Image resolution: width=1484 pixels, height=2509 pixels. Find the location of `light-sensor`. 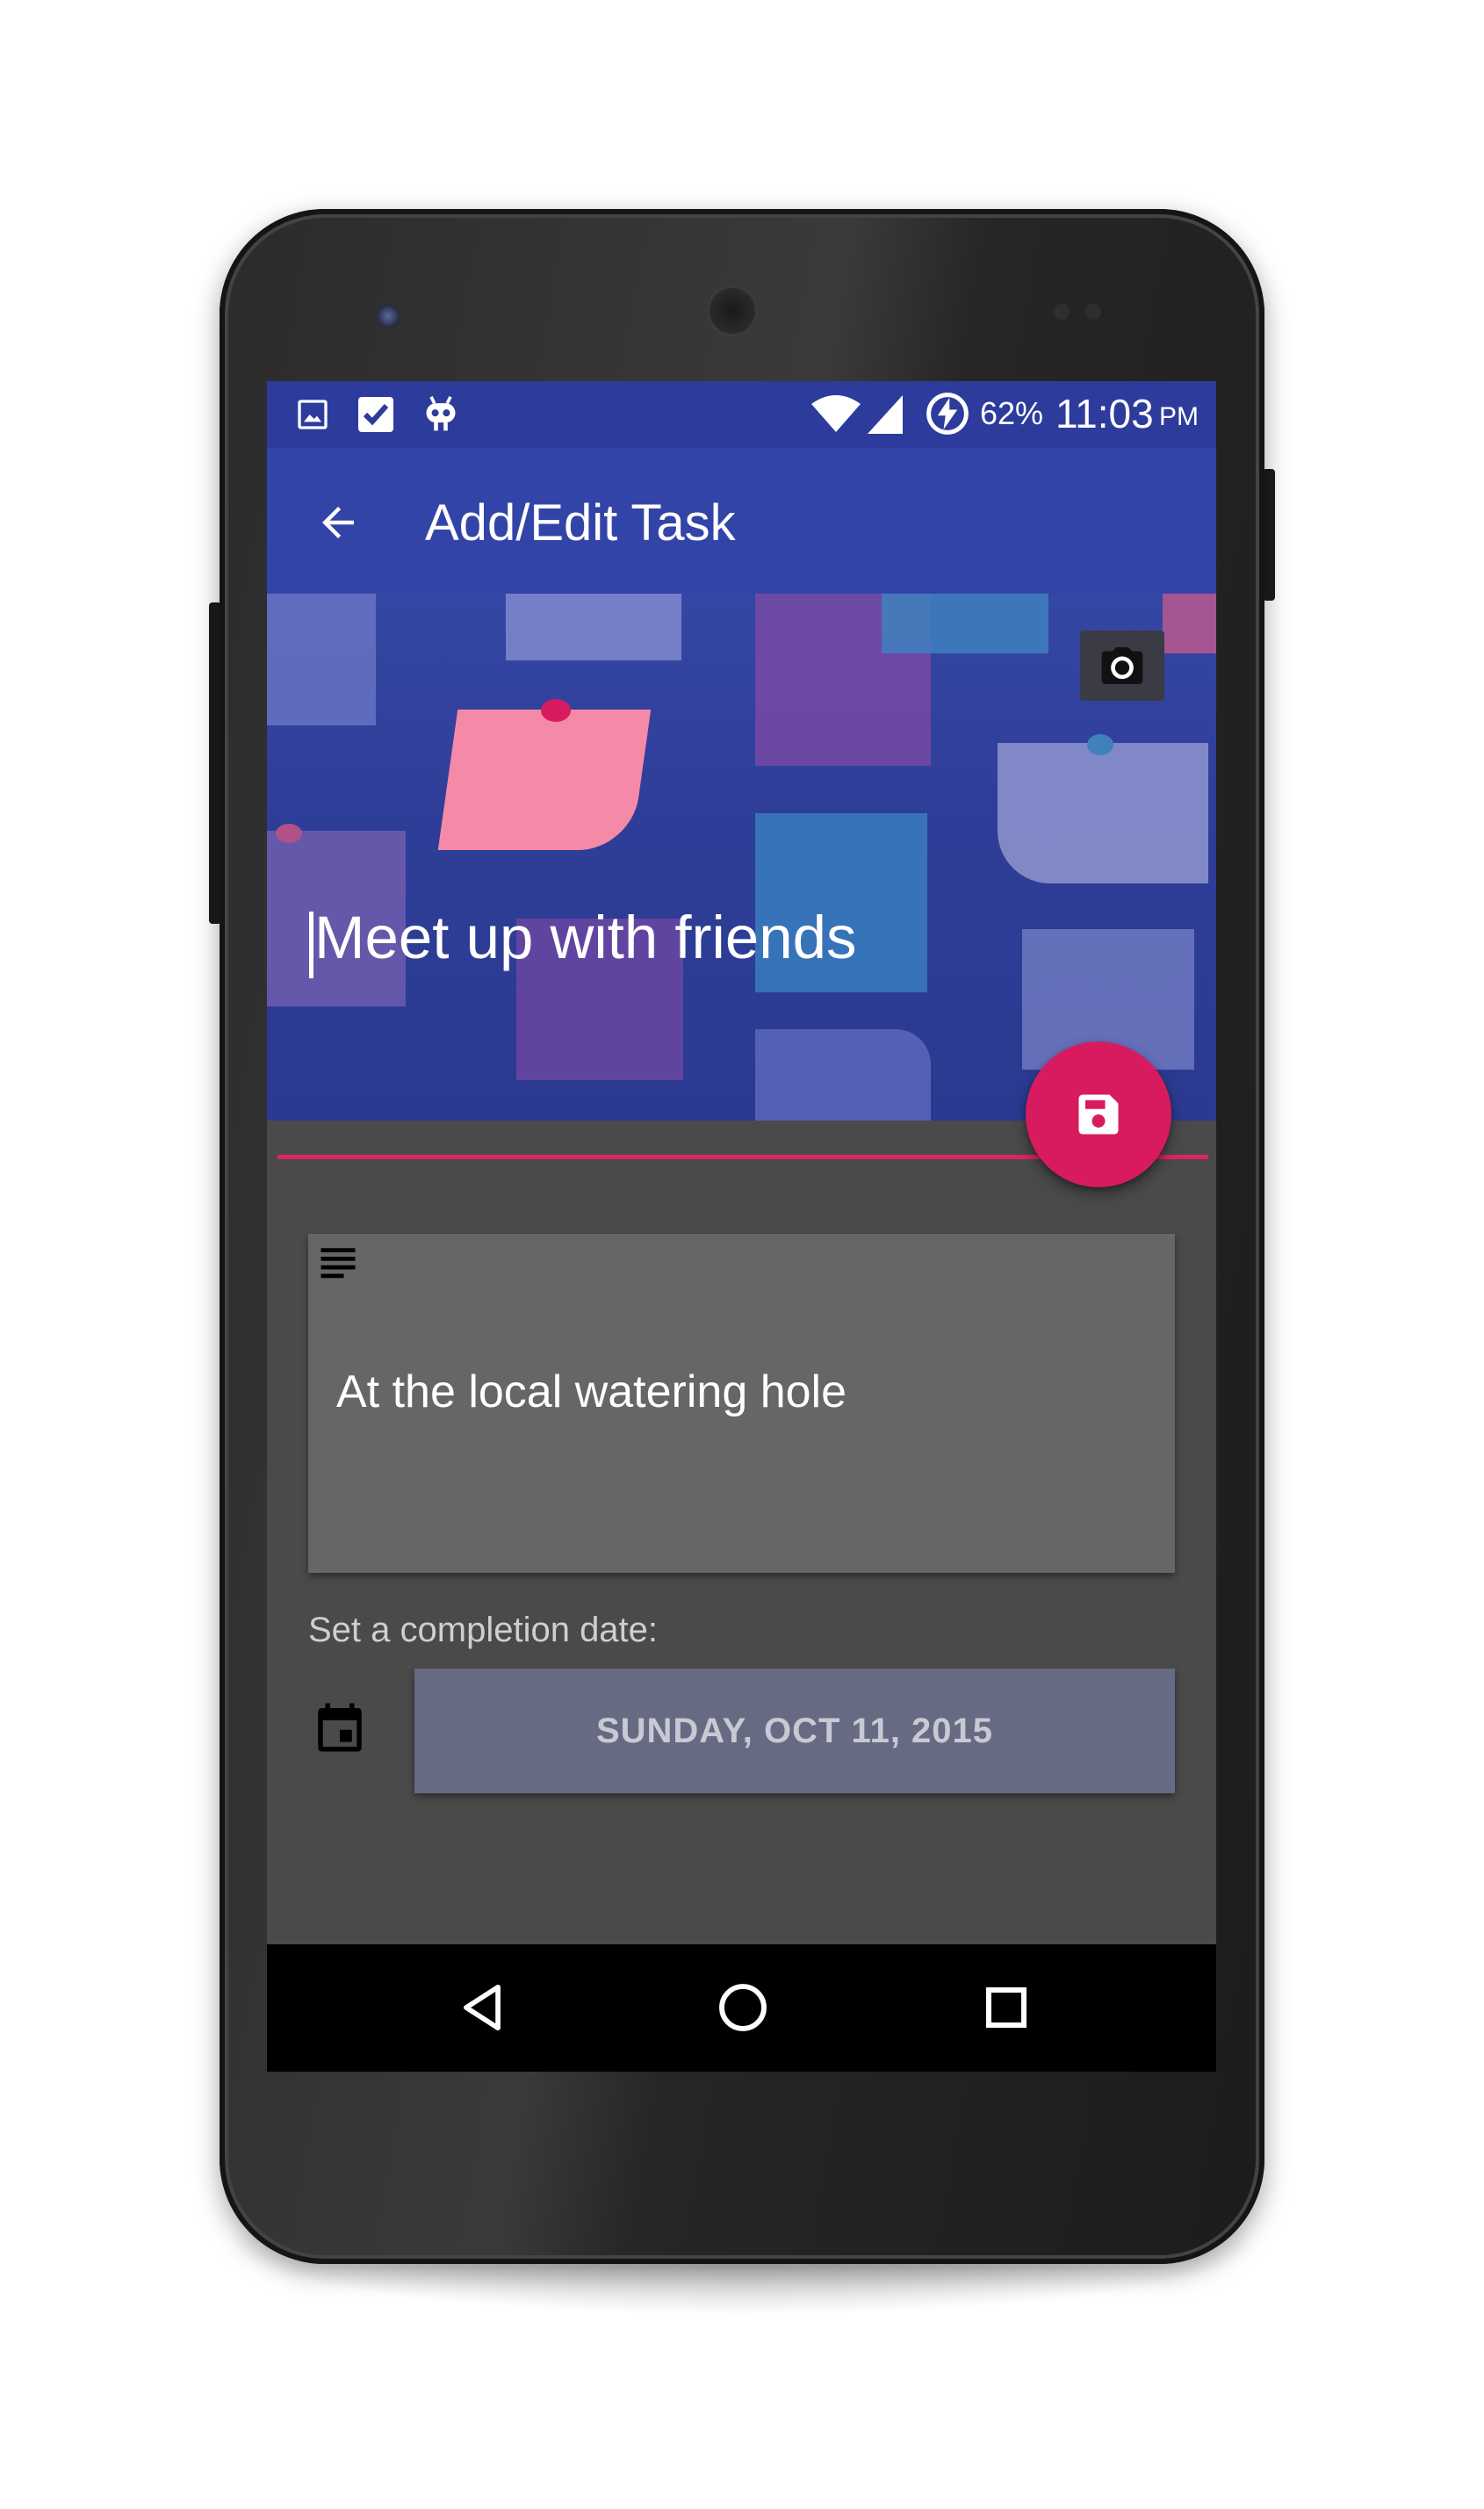

light-sensor is located at coordinates (1093, 312).